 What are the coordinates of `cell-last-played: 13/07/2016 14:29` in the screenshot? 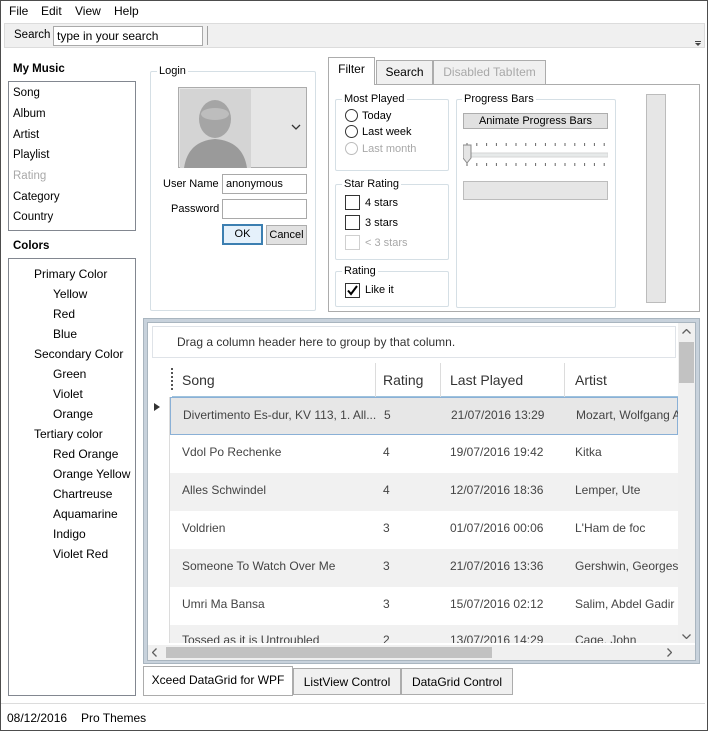 It's located at (497, 638).